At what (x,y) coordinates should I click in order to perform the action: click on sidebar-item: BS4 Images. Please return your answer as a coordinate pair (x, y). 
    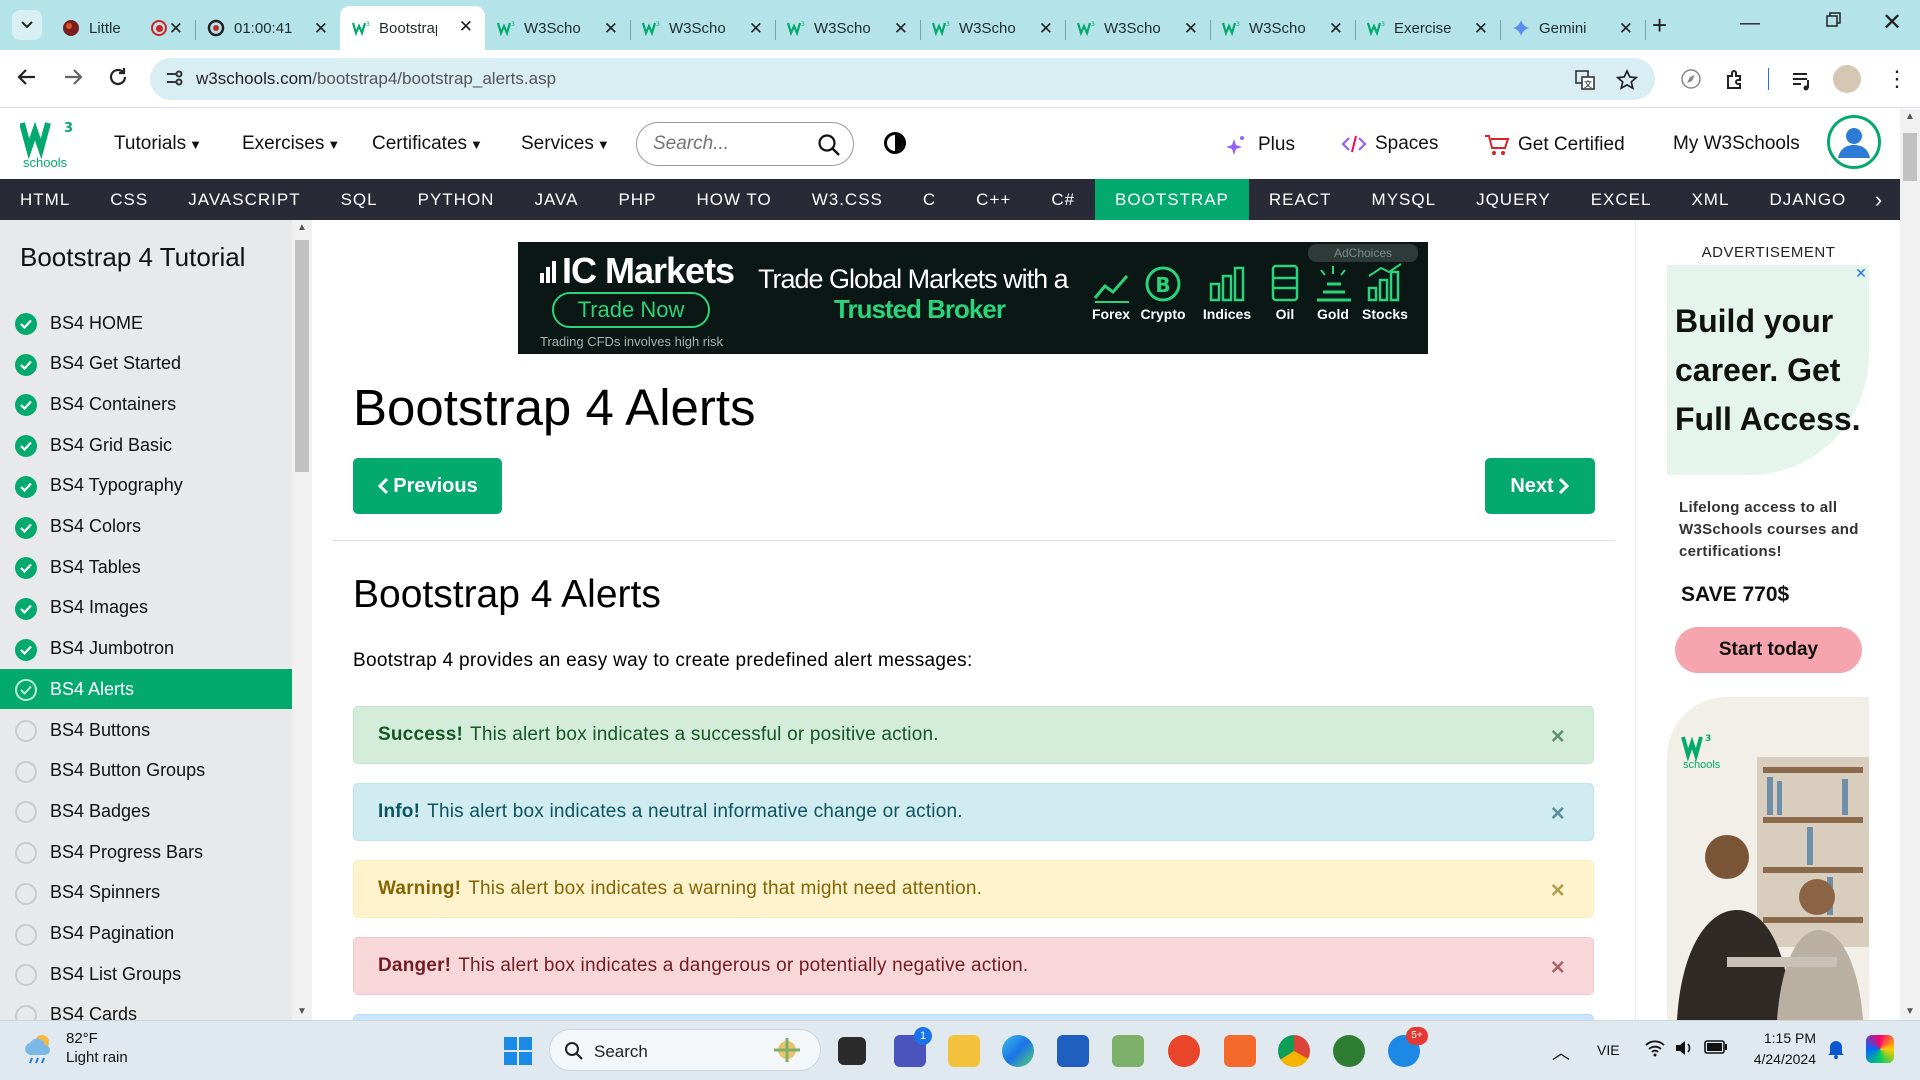
    Looking at the image, I should click on (146, 608).